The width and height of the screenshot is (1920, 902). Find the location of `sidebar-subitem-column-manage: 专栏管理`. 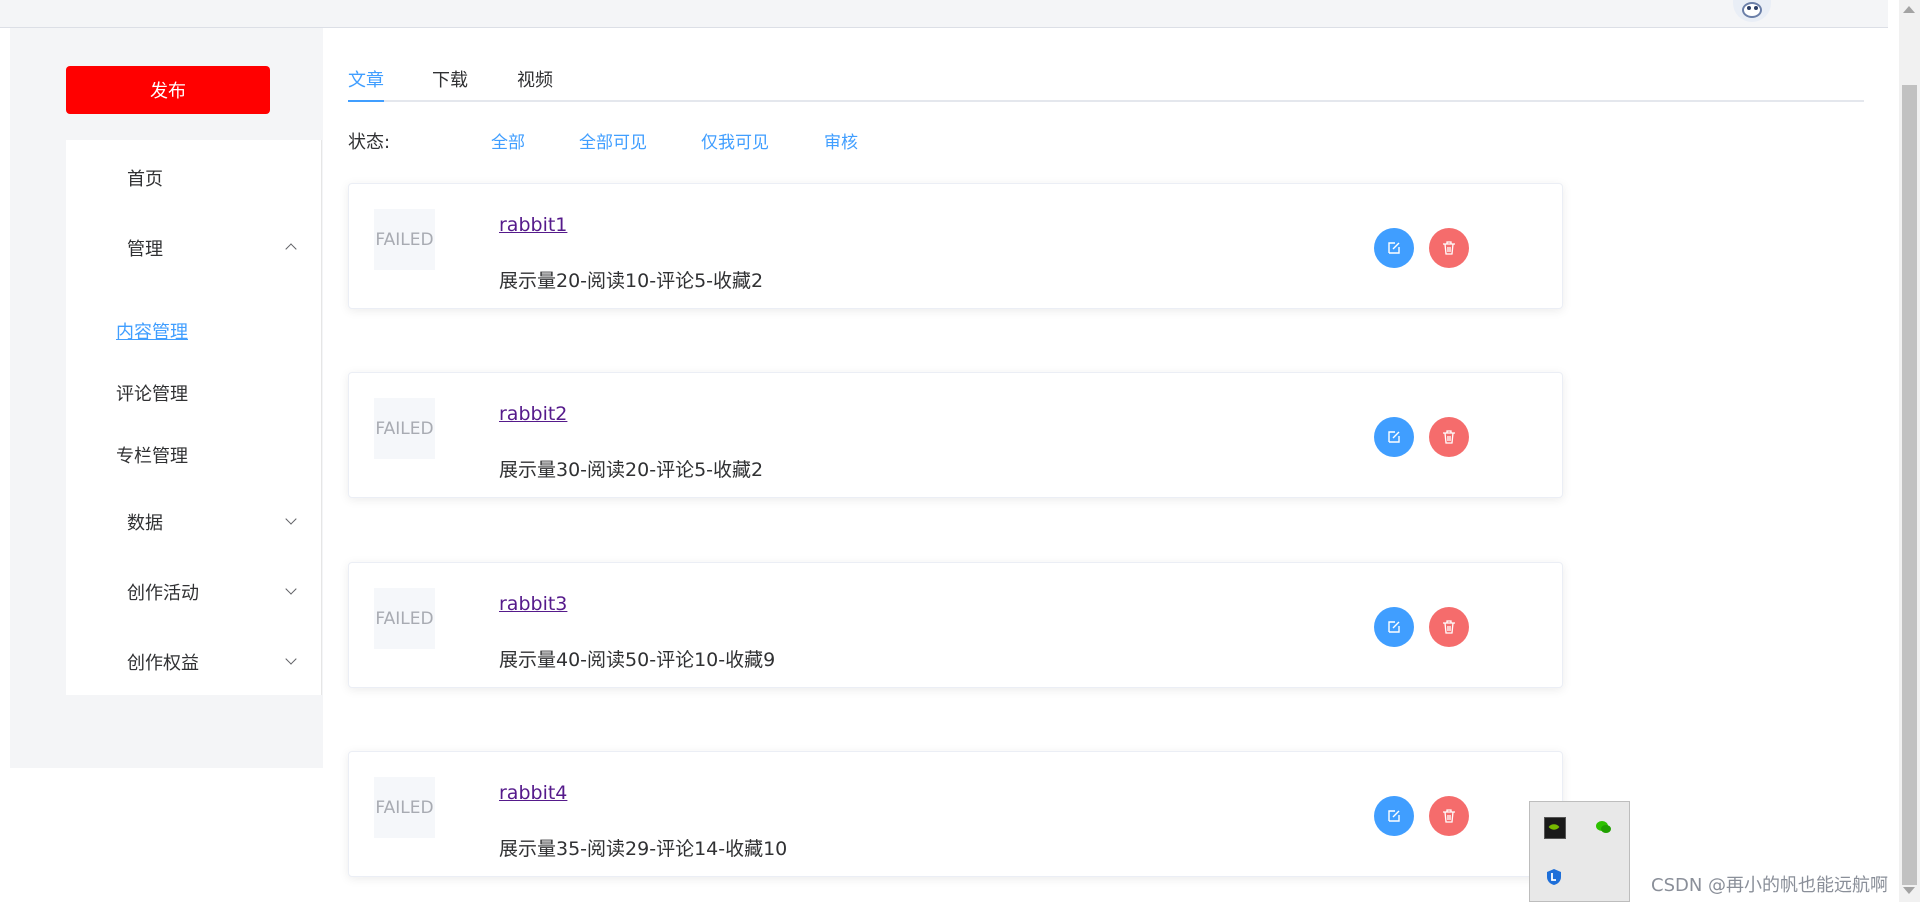

sidebar-subitem-column-manage: 专栏管理 is located at coordinates (193, 461).